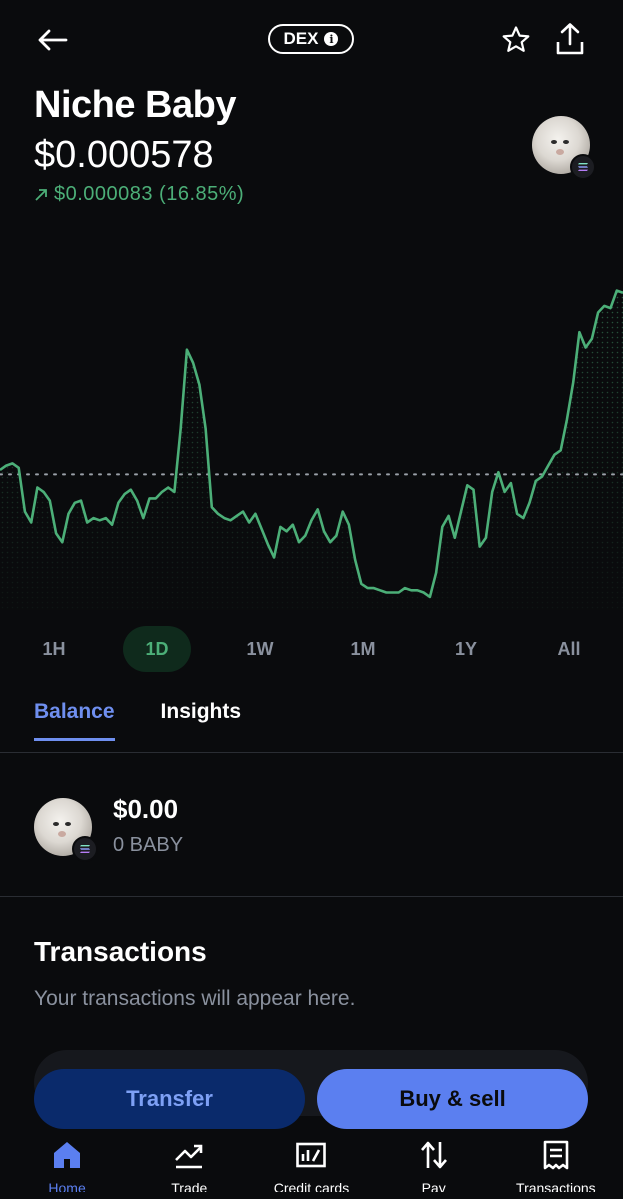 The image size is (623, 1199). I want to click on asset-name: Niche Baby, so click(135, 105).